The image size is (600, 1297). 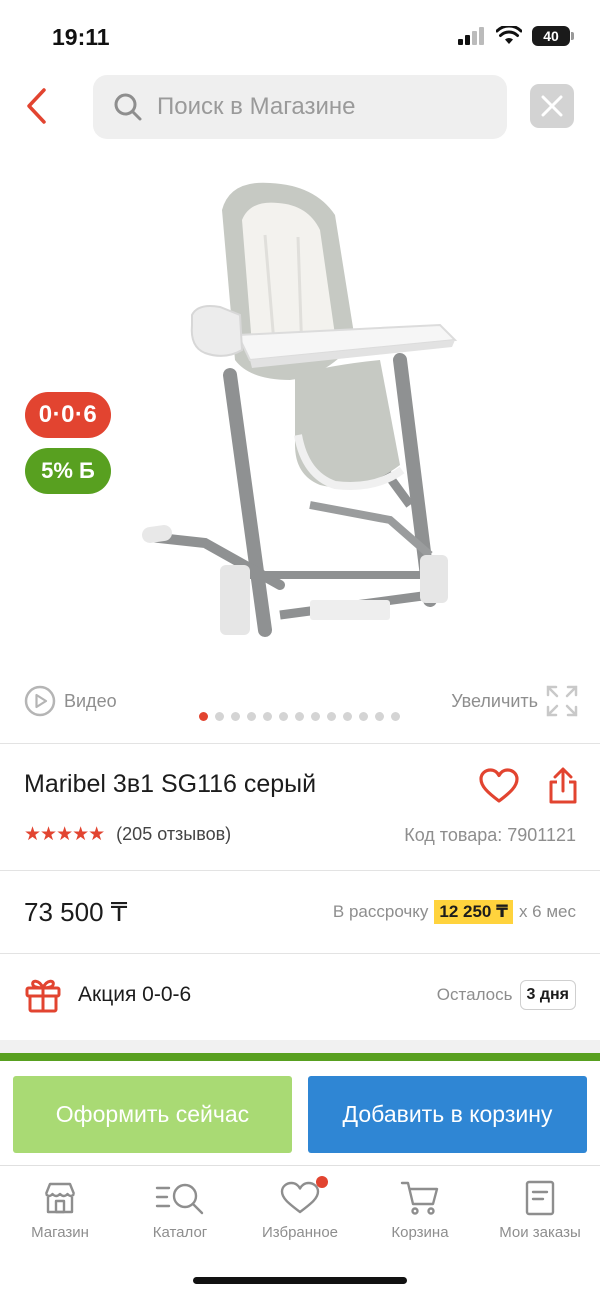 I want to click on cart-icon, so click(x=420, y=1198).